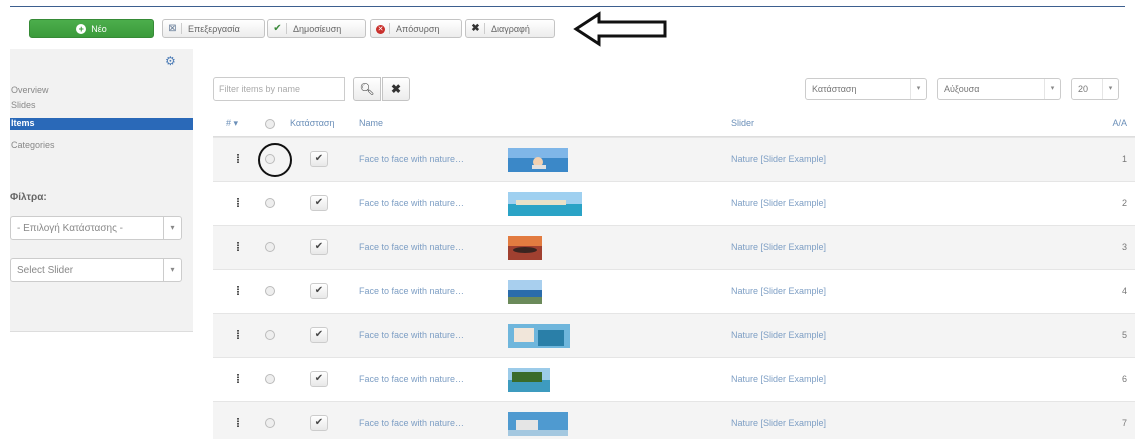  What do you see at coordinates (33, 145) in the screenshot?
I see `sidebar-item-label: Categories` at bounding box center [33, 145].